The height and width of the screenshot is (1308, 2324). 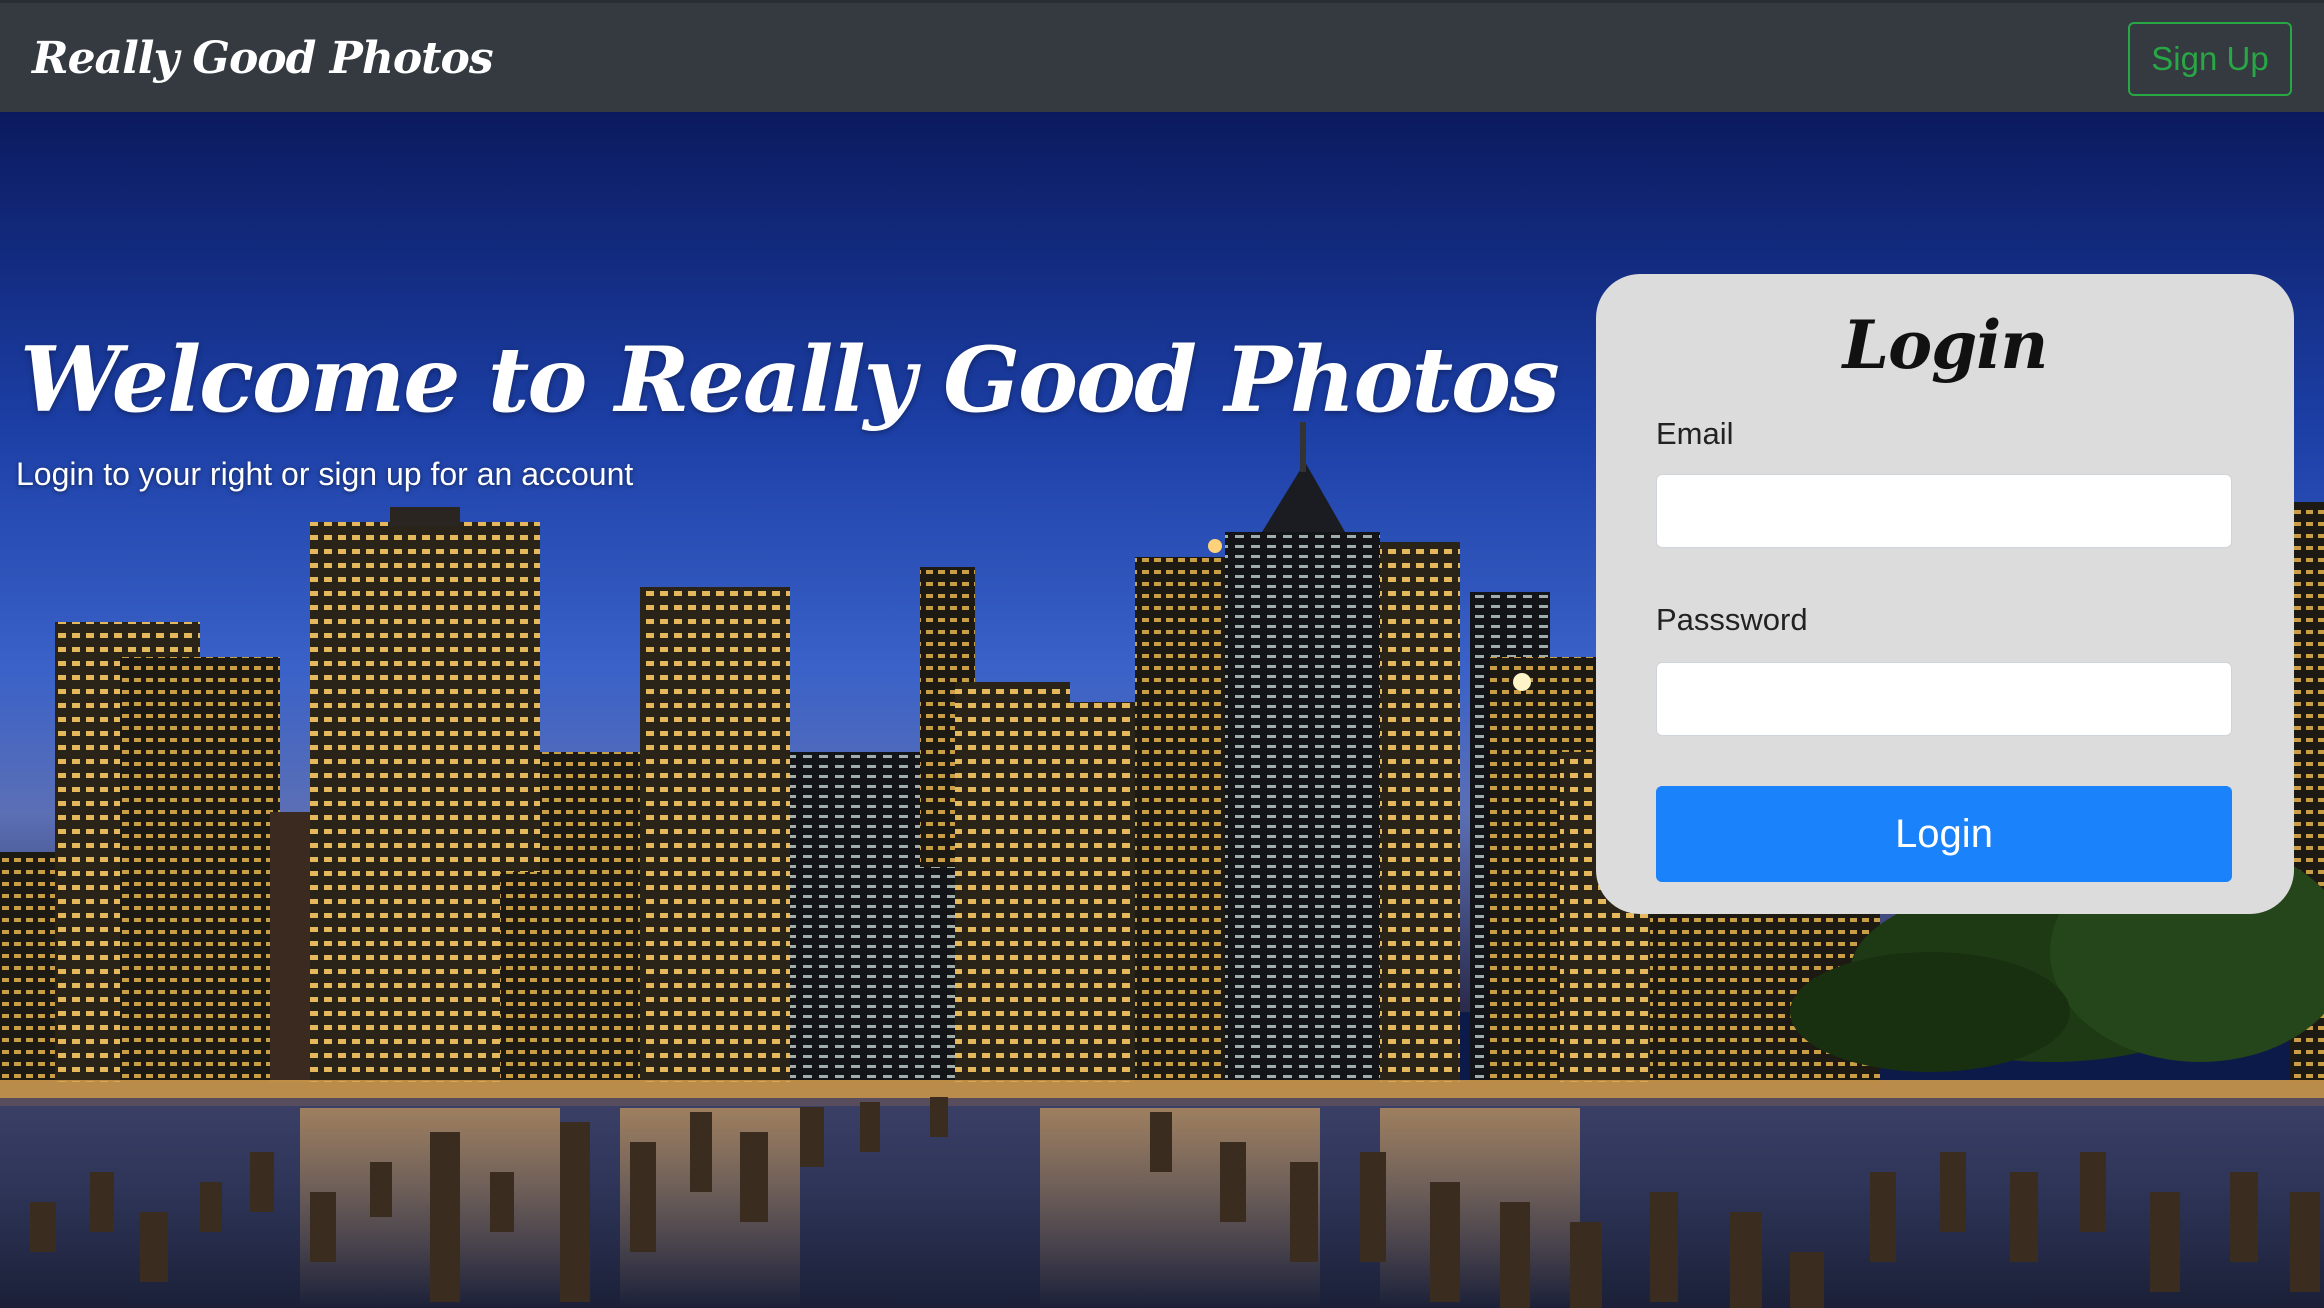 I want to click on login-card: Login Email Passsword Login, so click(x=1945, y=594).